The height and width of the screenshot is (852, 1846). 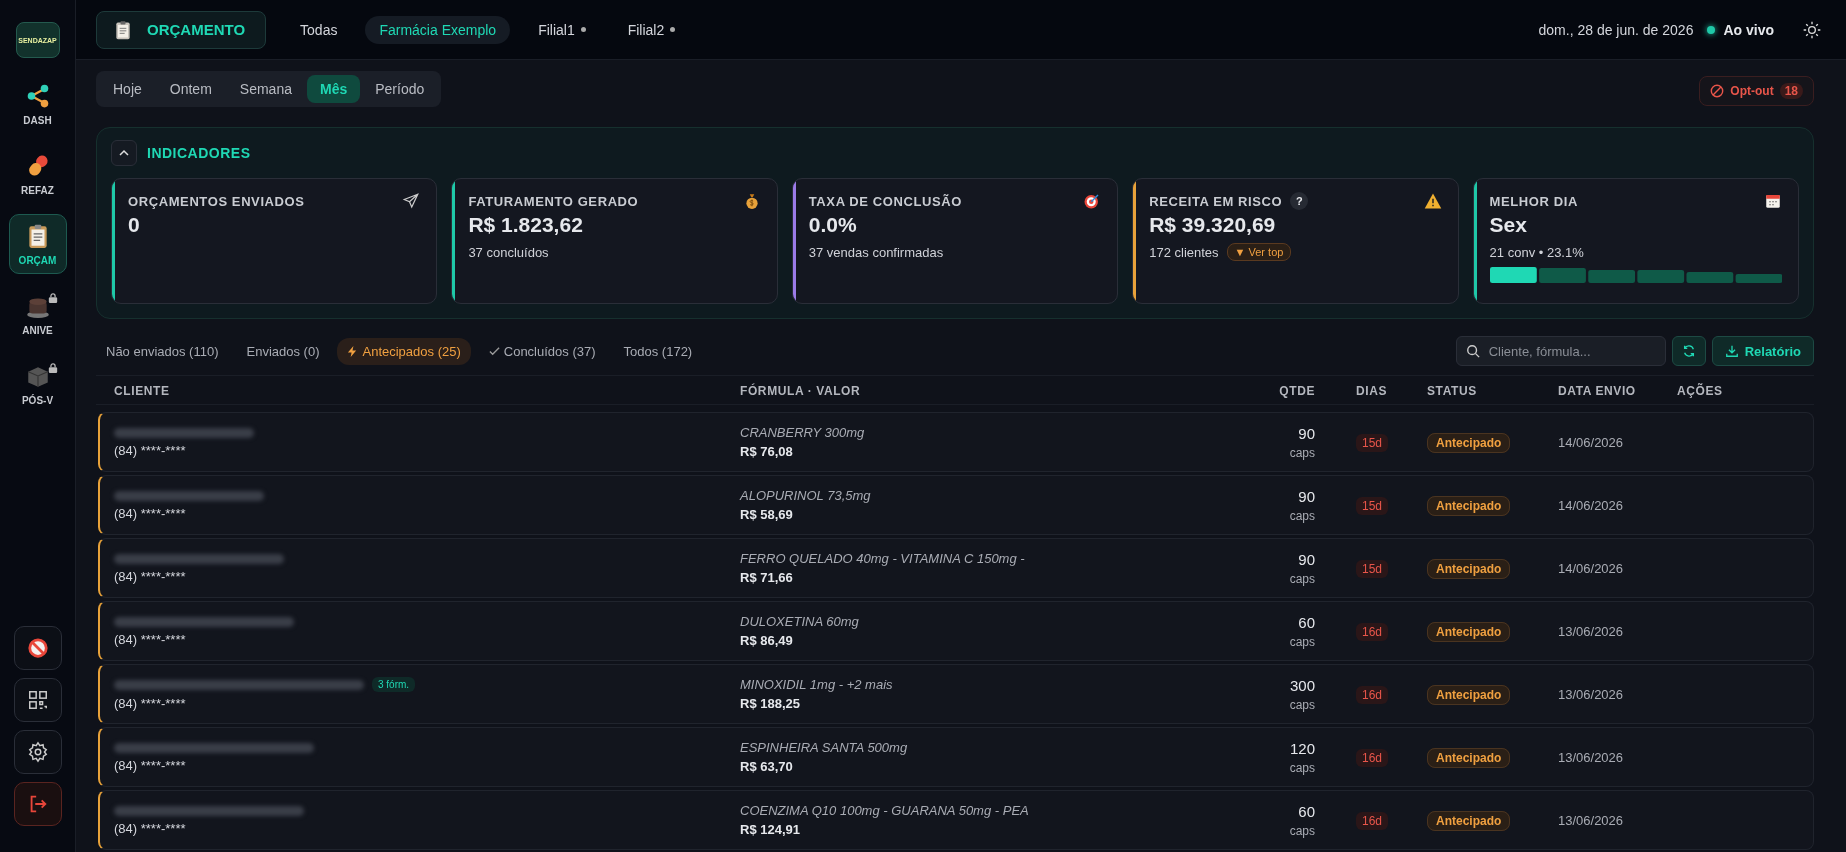 I want to click on column-header: AÇÕES, so click(x=1700, y=391).